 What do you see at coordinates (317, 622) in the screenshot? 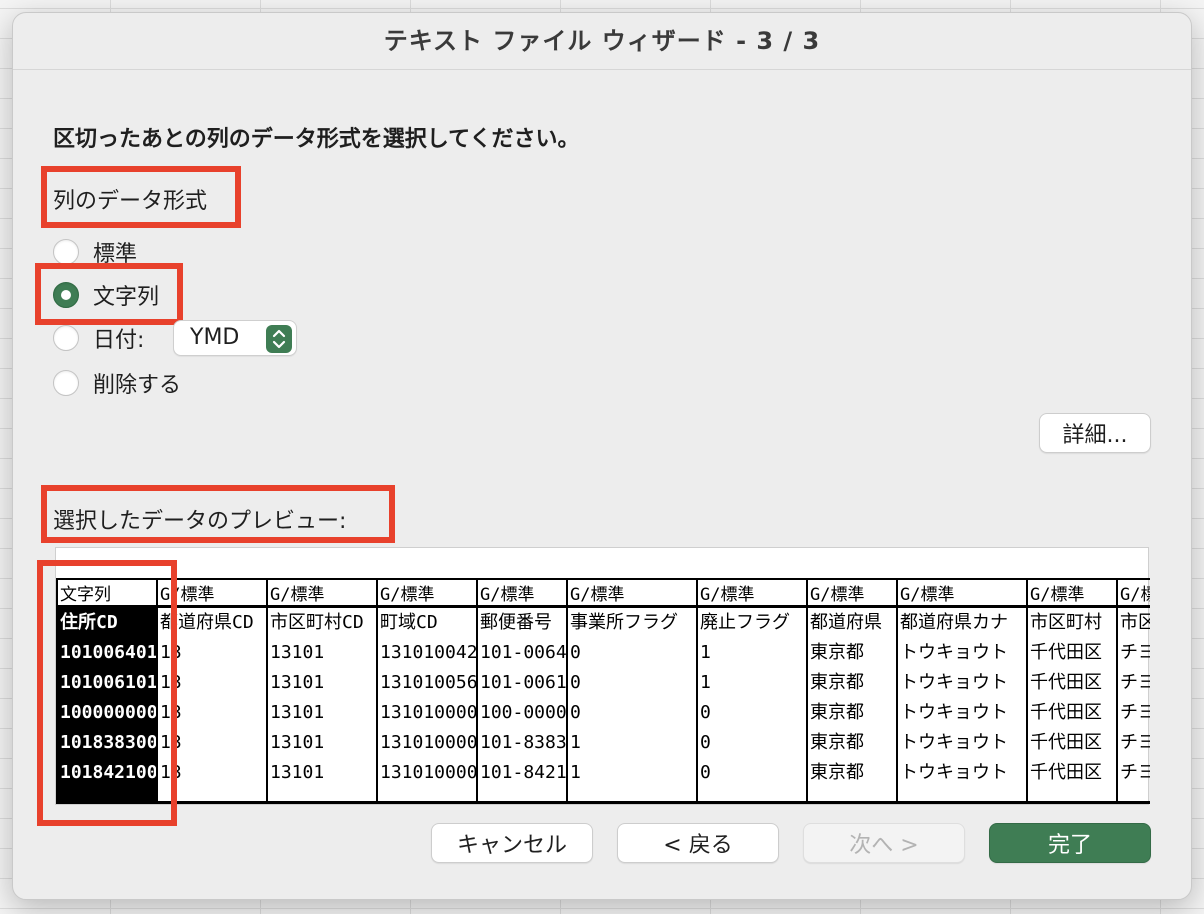
I see `preview-cell: 市区町村CD` at bounding box center [317, 622].